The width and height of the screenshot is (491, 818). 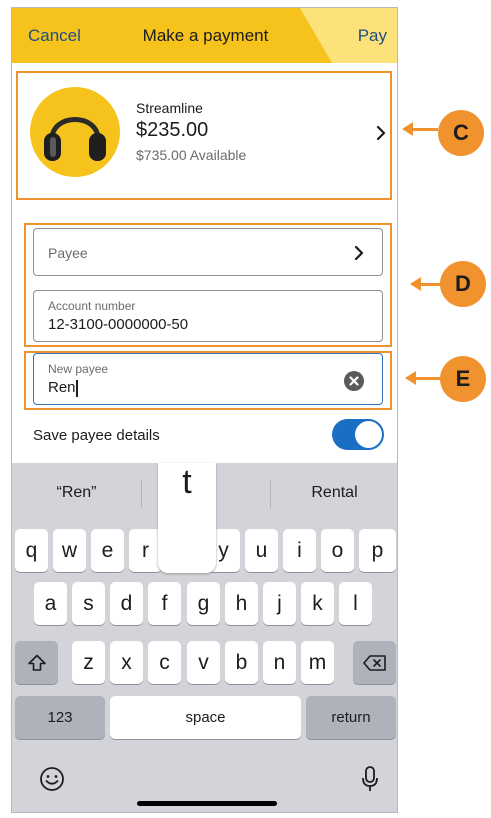 I want to click on callout-badge-d: D, so click(x=463, y=284).